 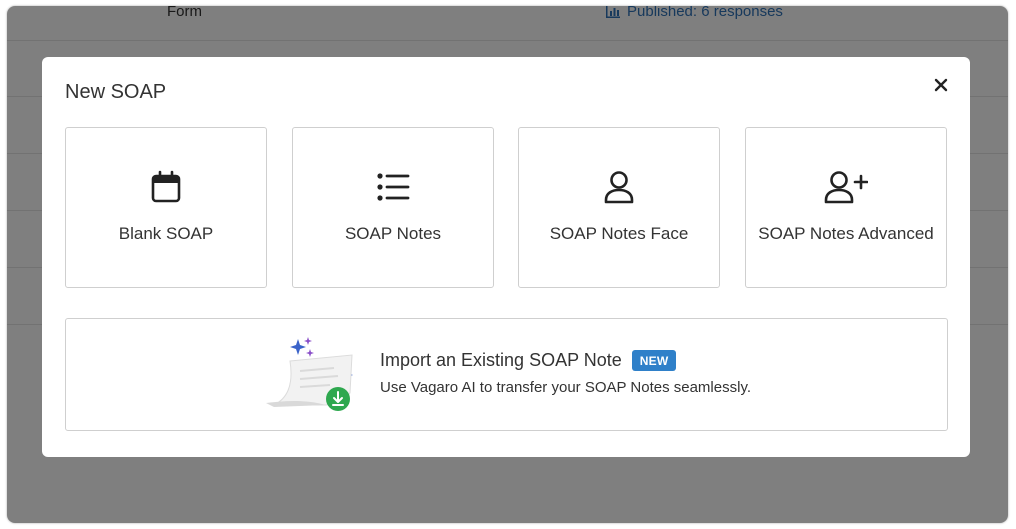 I want to click on template-card-label: SOAP Notes, so click(x=393, y=233).